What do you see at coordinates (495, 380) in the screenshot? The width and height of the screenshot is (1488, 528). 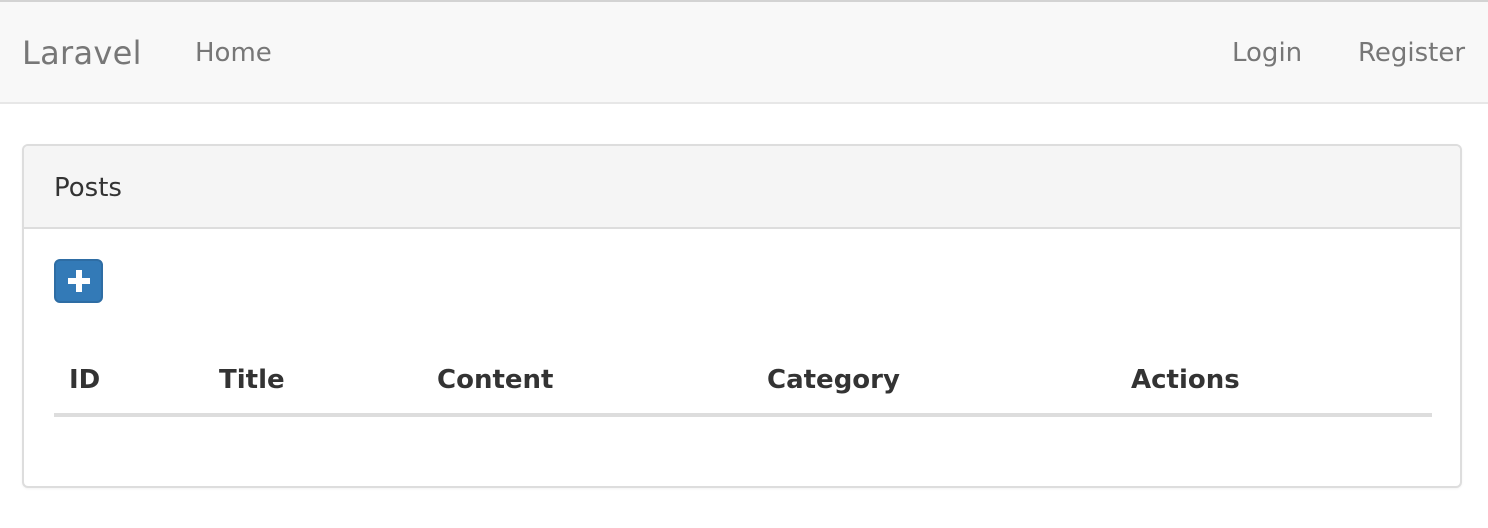 I see `column-header-content: Content` at bounding box center [495, 380].